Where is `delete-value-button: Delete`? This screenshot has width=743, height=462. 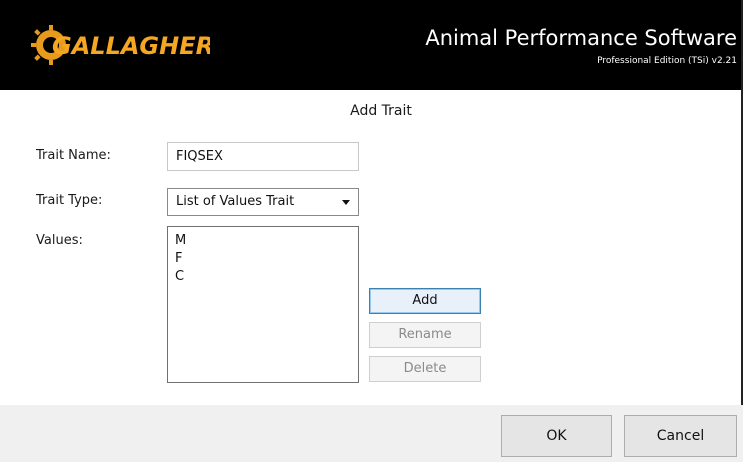
delete-value-button: Delete is located at coordinates (425, 369).